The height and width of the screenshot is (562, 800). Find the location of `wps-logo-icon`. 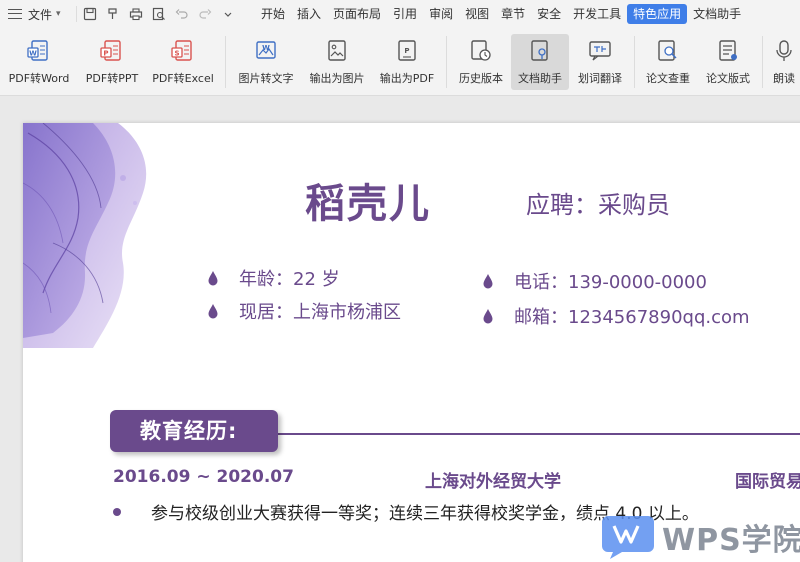

wps-logo-icon is located at coordinates (628, 537).